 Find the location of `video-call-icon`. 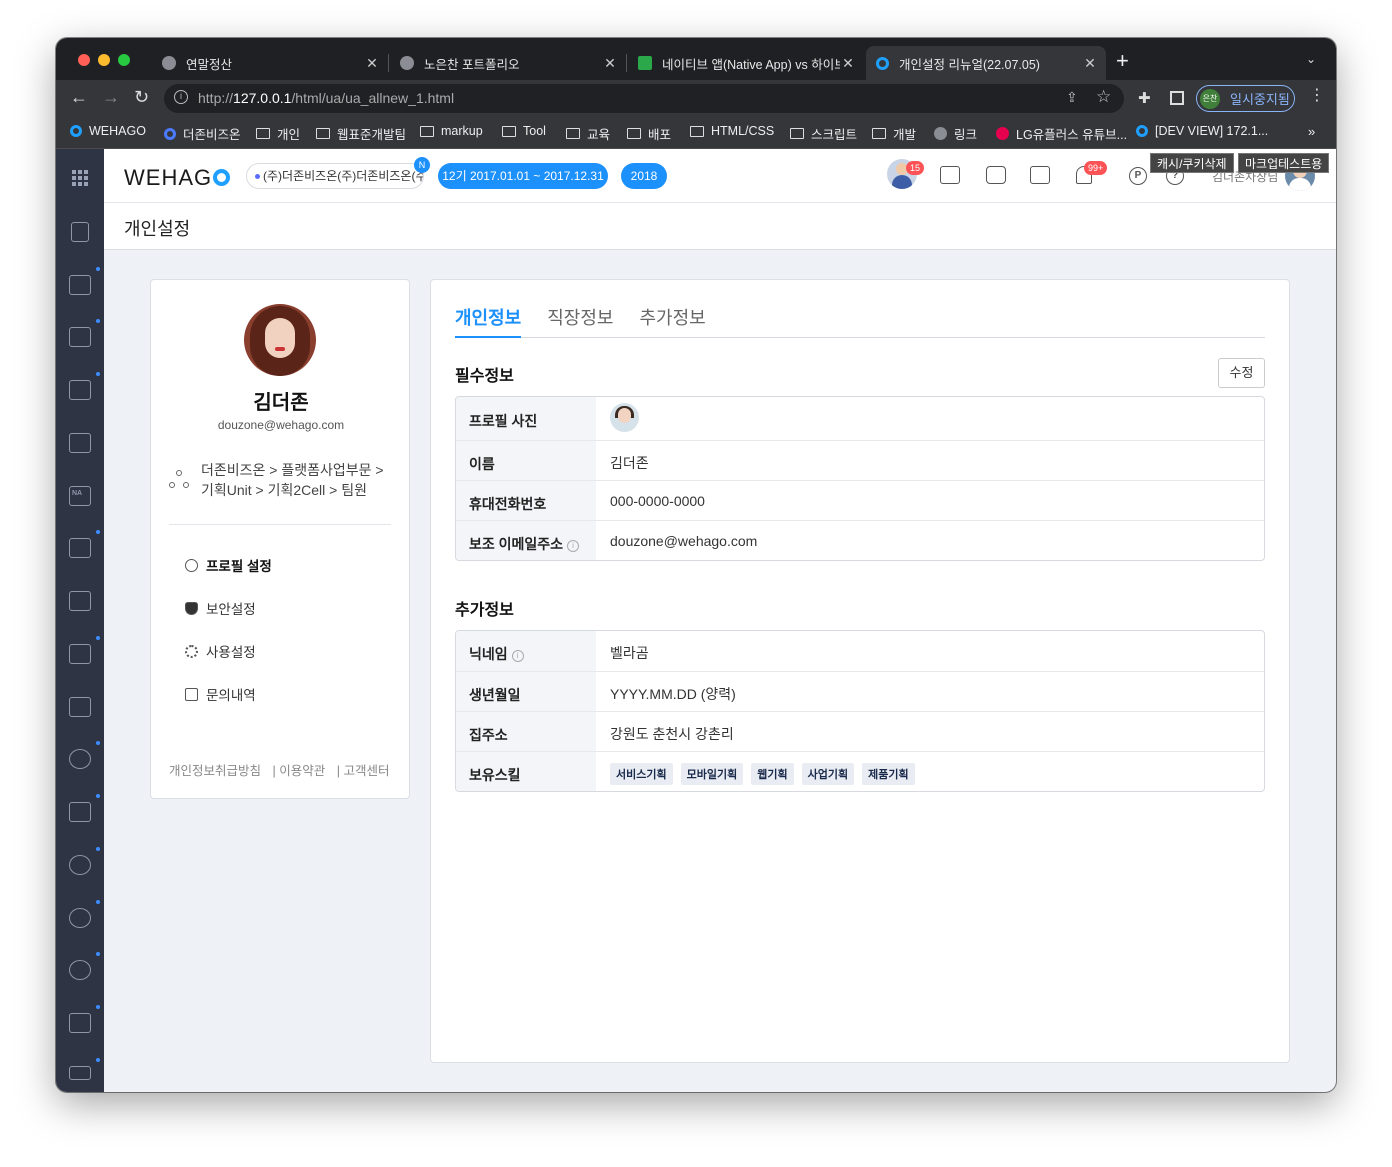

video-call-icon is located at coordinates (950, 175).